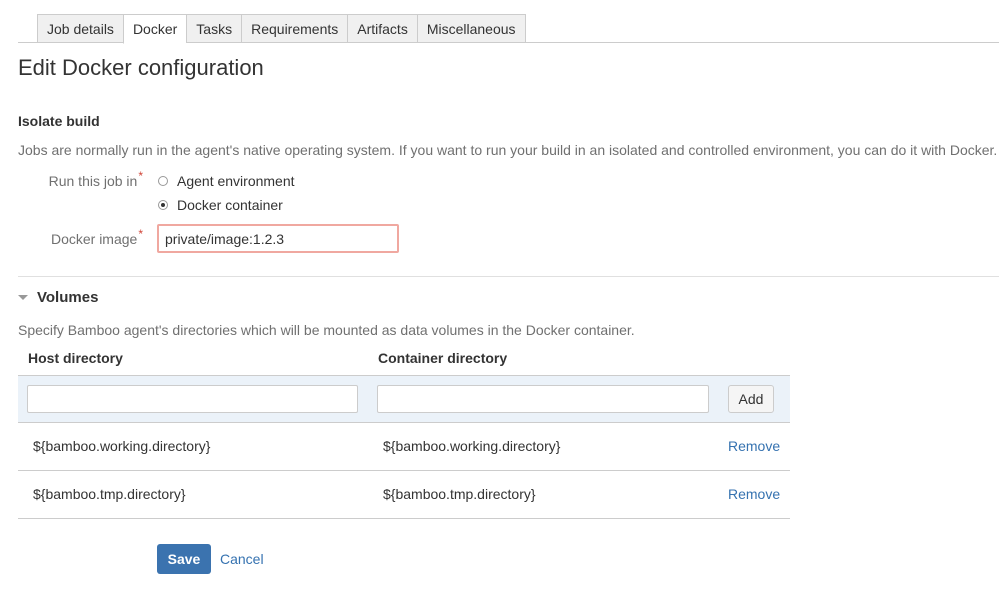 The height and width of the screenshot is (593, 999). Describe the element at coordinates (294, 28) in the screenshot. I see `tab-requirements: Requirements` at that location.